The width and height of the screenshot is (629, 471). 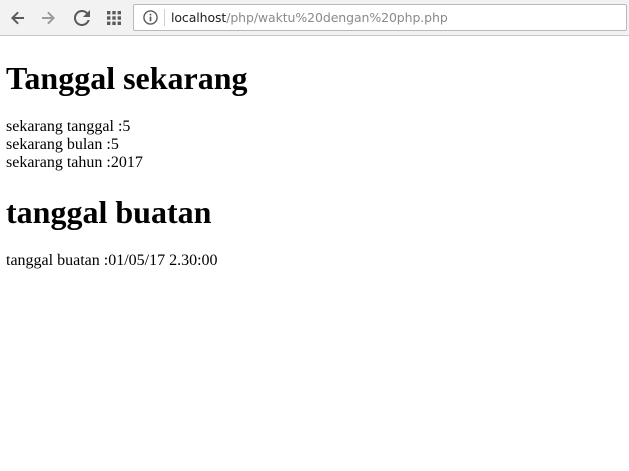 I want to click on address-bar: localhost/php/waktu%20dengan%20php.php, so click(x=380, y=17).